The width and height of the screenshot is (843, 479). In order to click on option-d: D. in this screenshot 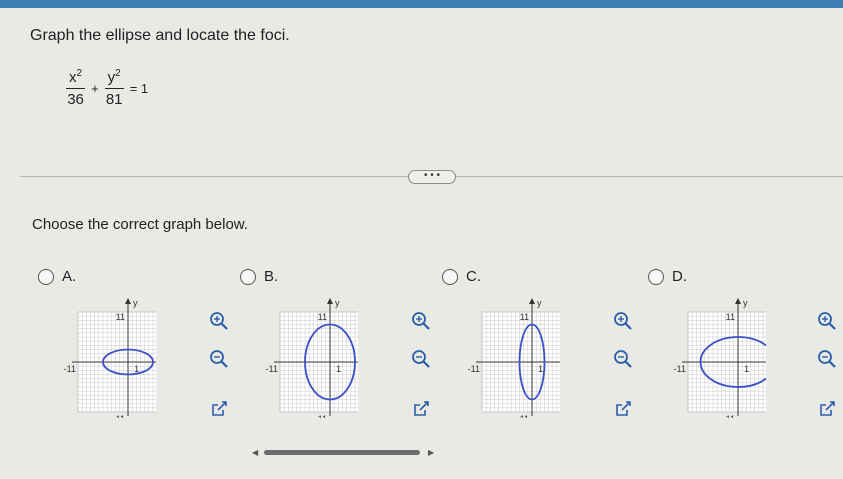, I will do `click(667, 276)`.